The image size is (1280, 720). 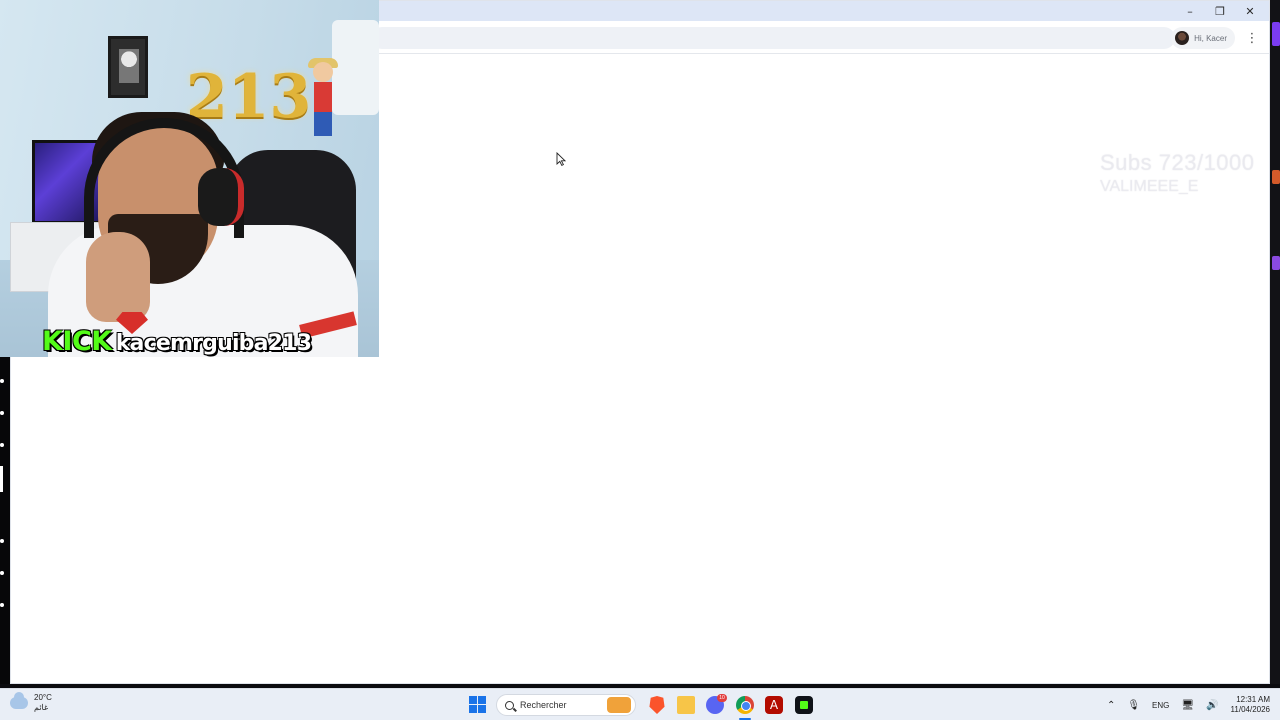 What do you see at coordinates (118, 277) in the screenshot?
I see `streamer-hand` at bounding box center [118, 277].